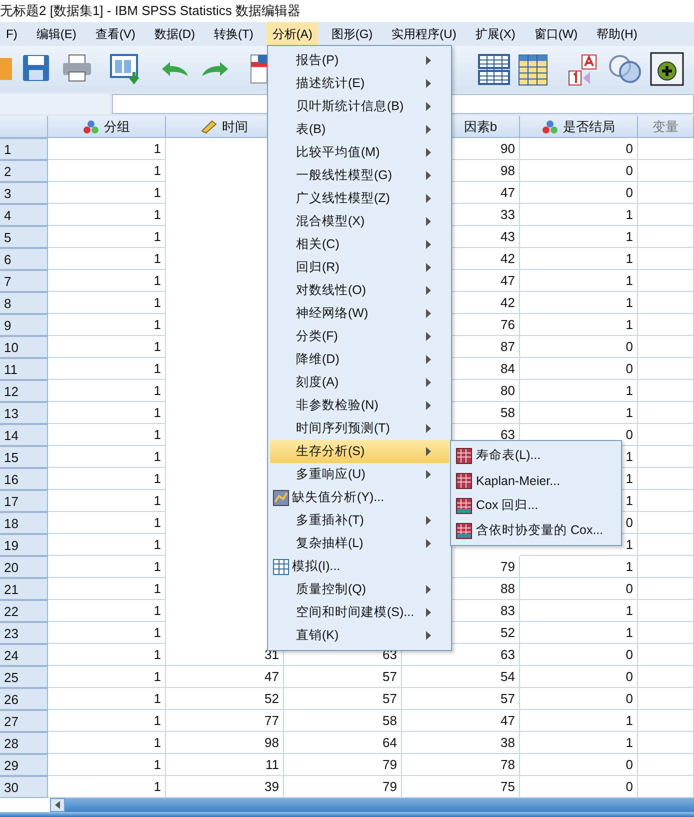 Image resolution: width=694 pixels, height=817 pixels. What do you see at coordinates (461, 765) in the screenshot?
I see `table-cell: 78` at bounding box center [461, 765].